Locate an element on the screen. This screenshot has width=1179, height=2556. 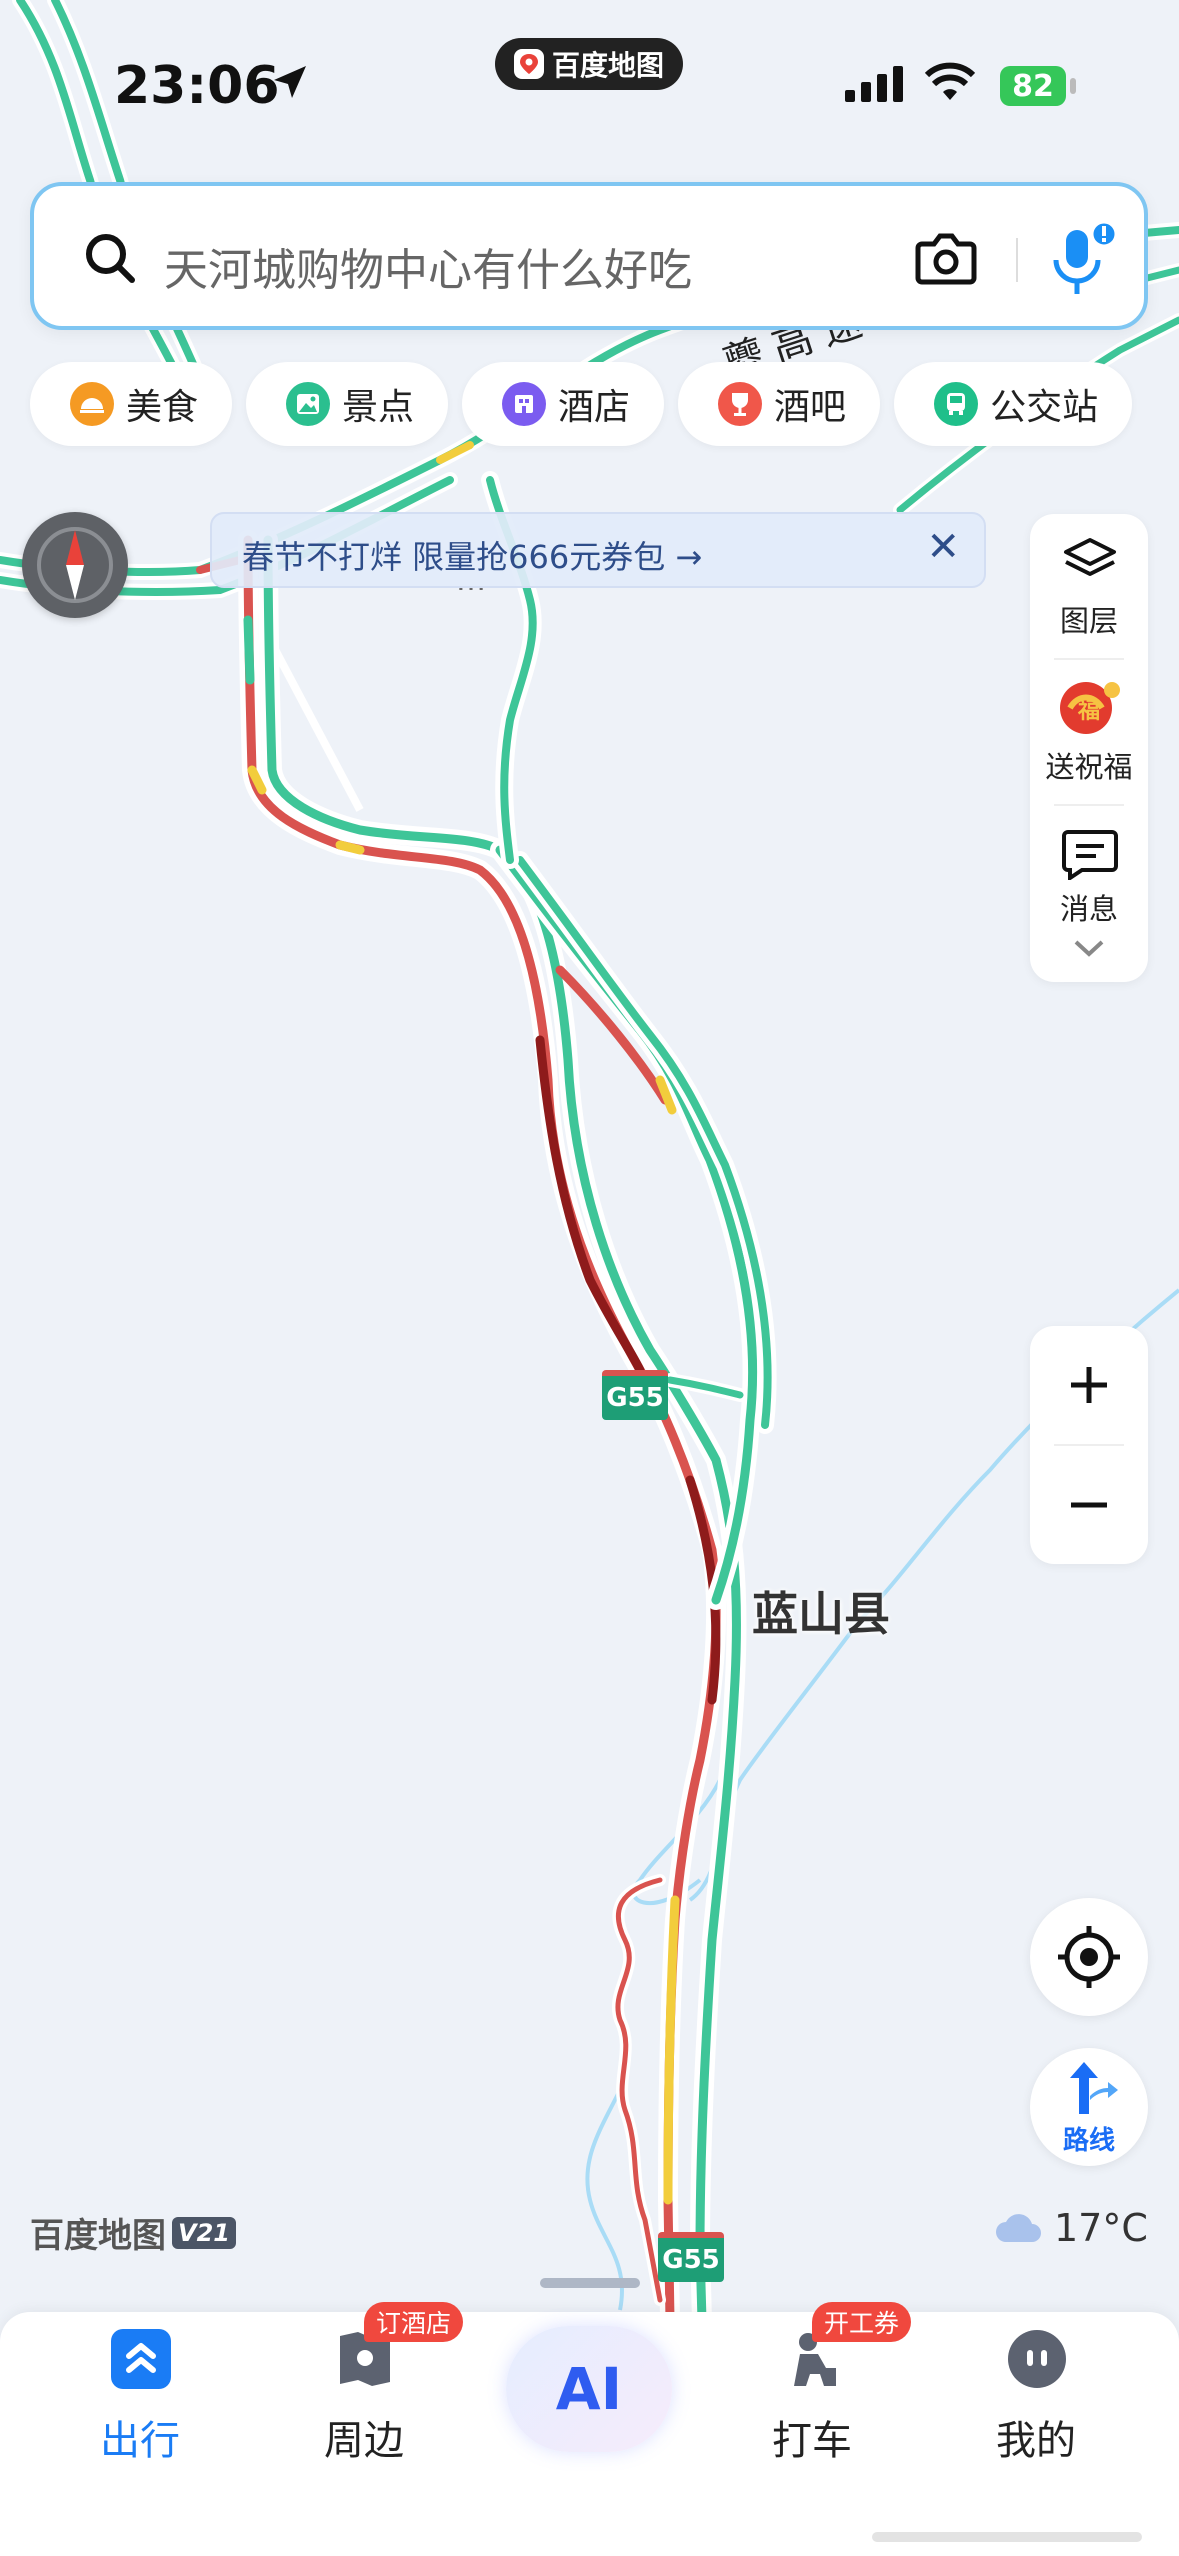
promo-close-button: ✕ is located at coordinates (943, 547).